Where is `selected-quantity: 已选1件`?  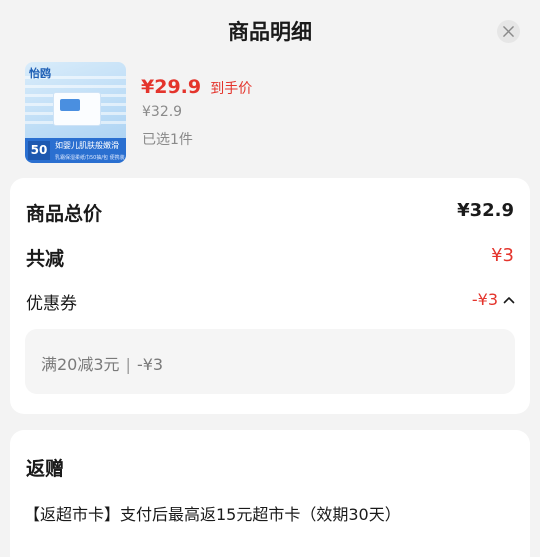
selected-quantity: 已选1件 is located at coordinates (167, 140).